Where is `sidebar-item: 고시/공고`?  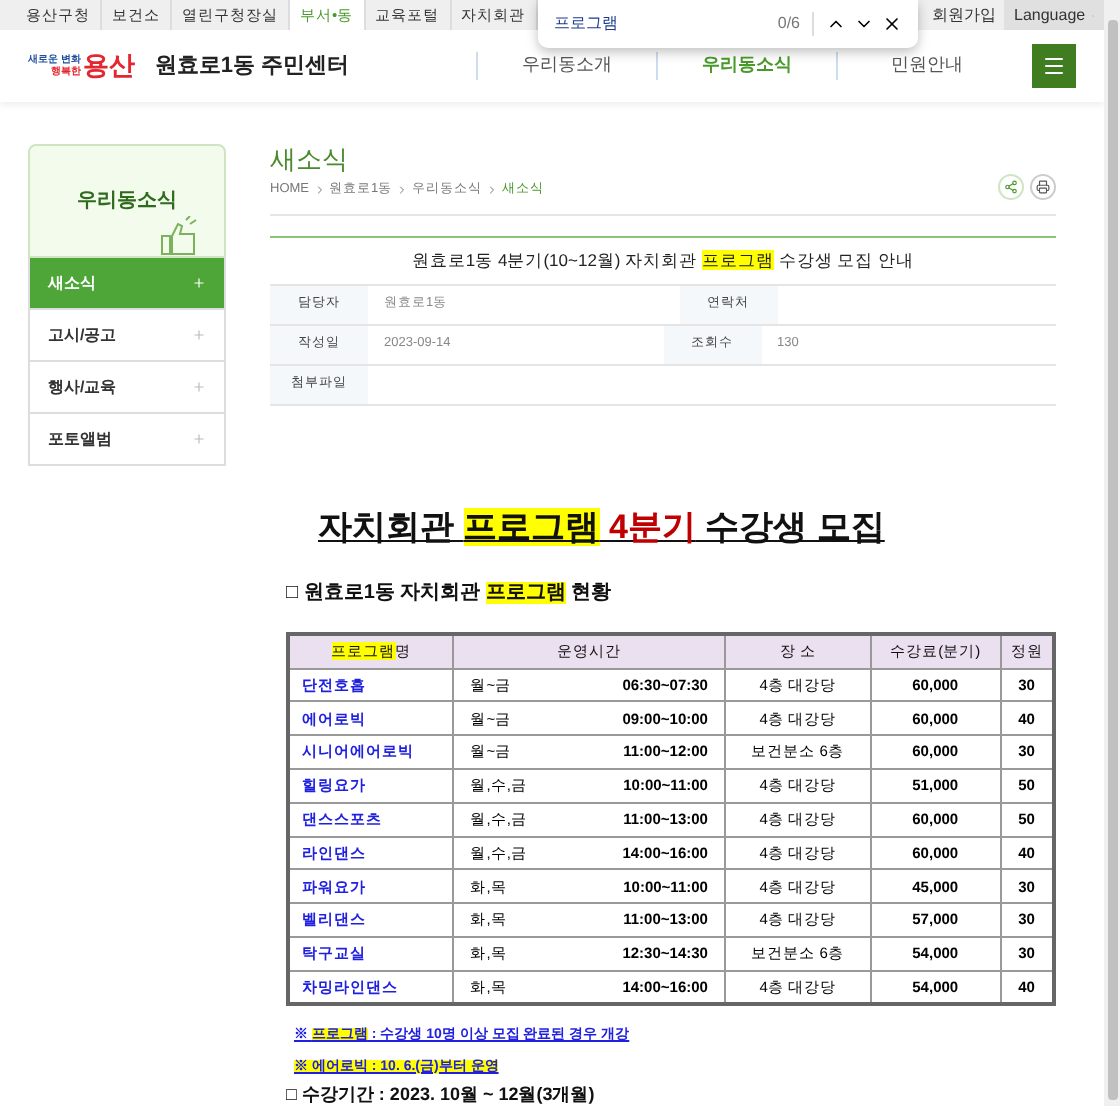
sidebar-item: 고시/공고 is located at coordinates (127, 336).